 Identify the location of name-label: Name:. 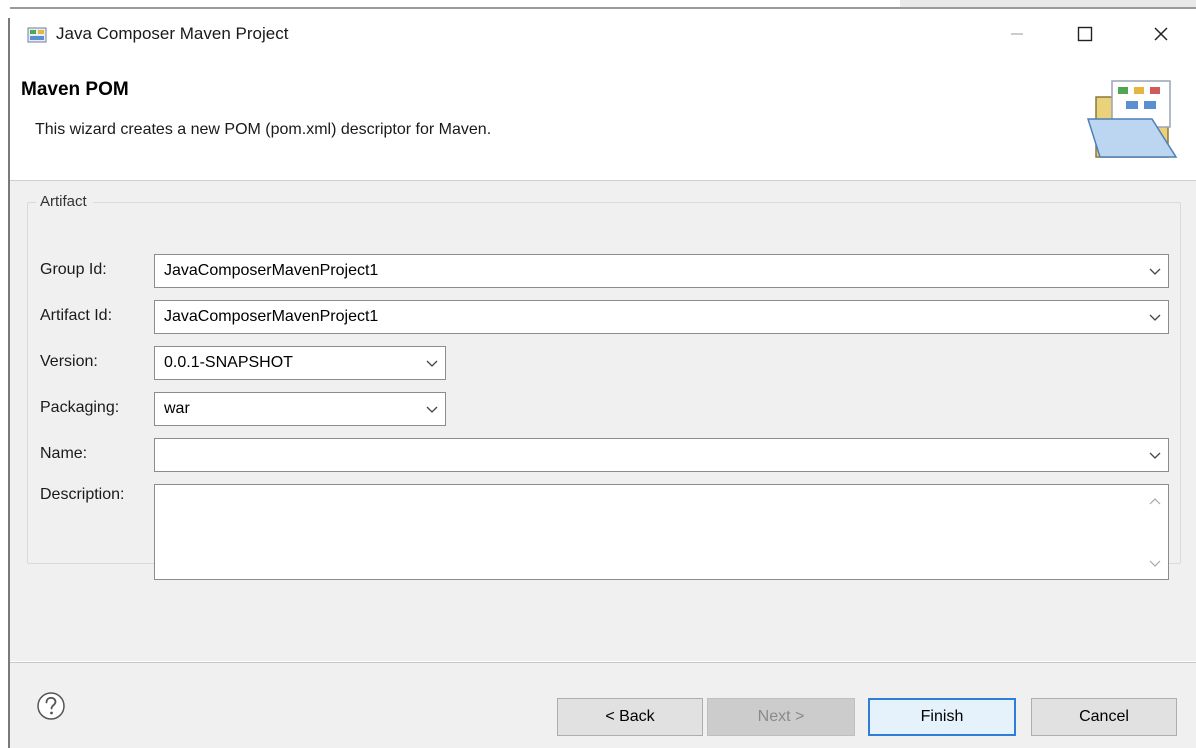
(64, 453).